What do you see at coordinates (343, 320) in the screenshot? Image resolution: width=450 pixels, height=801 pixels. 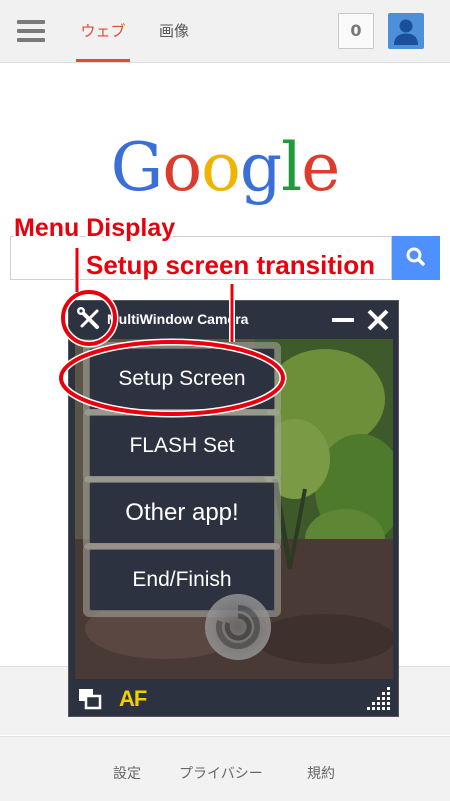 I see `minimize-icon` at bounding box center [343, 320].